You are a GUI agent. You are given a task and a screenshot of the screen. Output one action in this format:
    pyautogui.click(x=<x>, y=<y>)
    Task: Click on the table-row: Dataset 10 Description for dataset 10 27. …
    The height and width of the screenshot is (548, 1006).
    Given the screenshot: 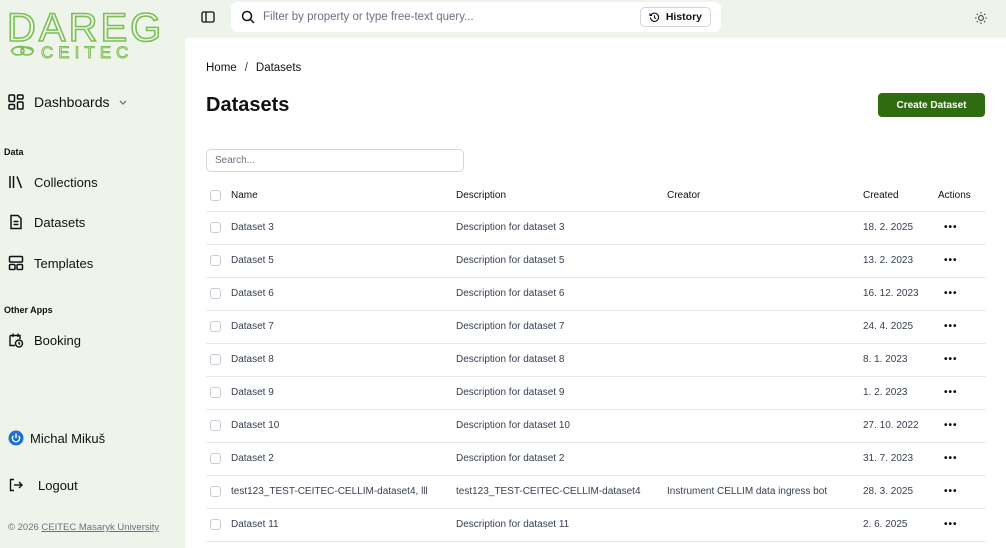 What is the action you would take?
    pyautogui.click(x=596, y=426)
    